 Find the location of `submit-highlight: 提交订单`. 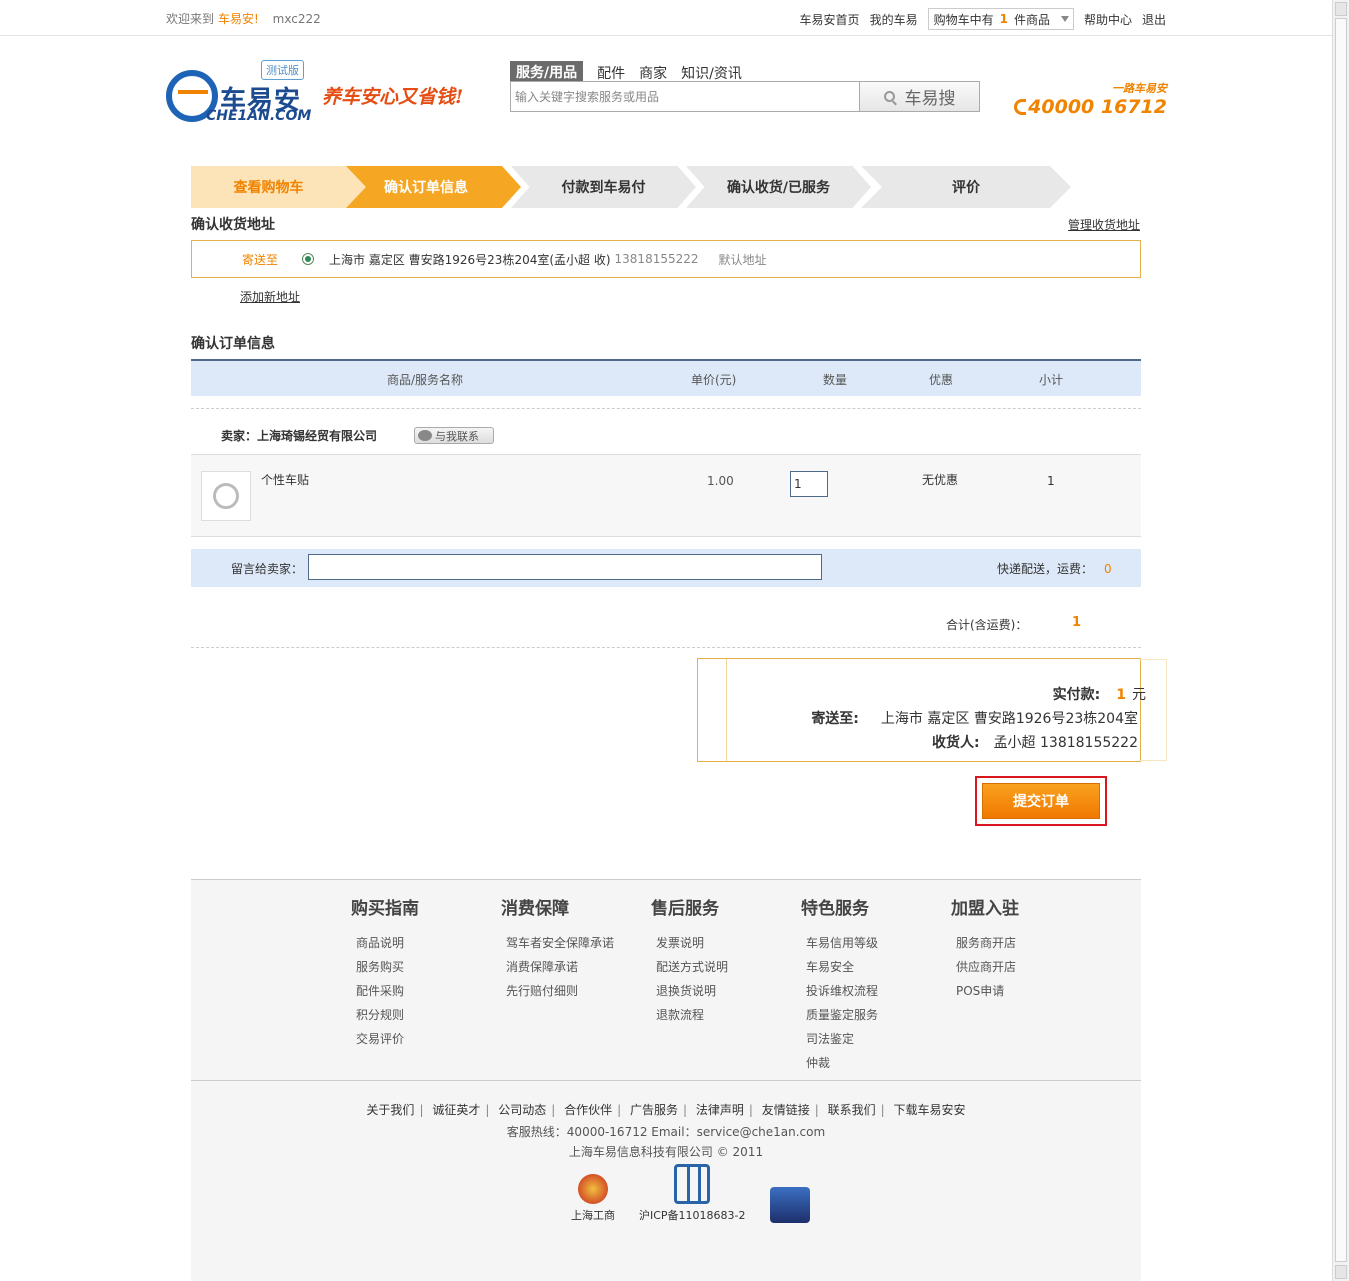

submit-highlight: 提交订单 is located at coordinates (1041, 801).